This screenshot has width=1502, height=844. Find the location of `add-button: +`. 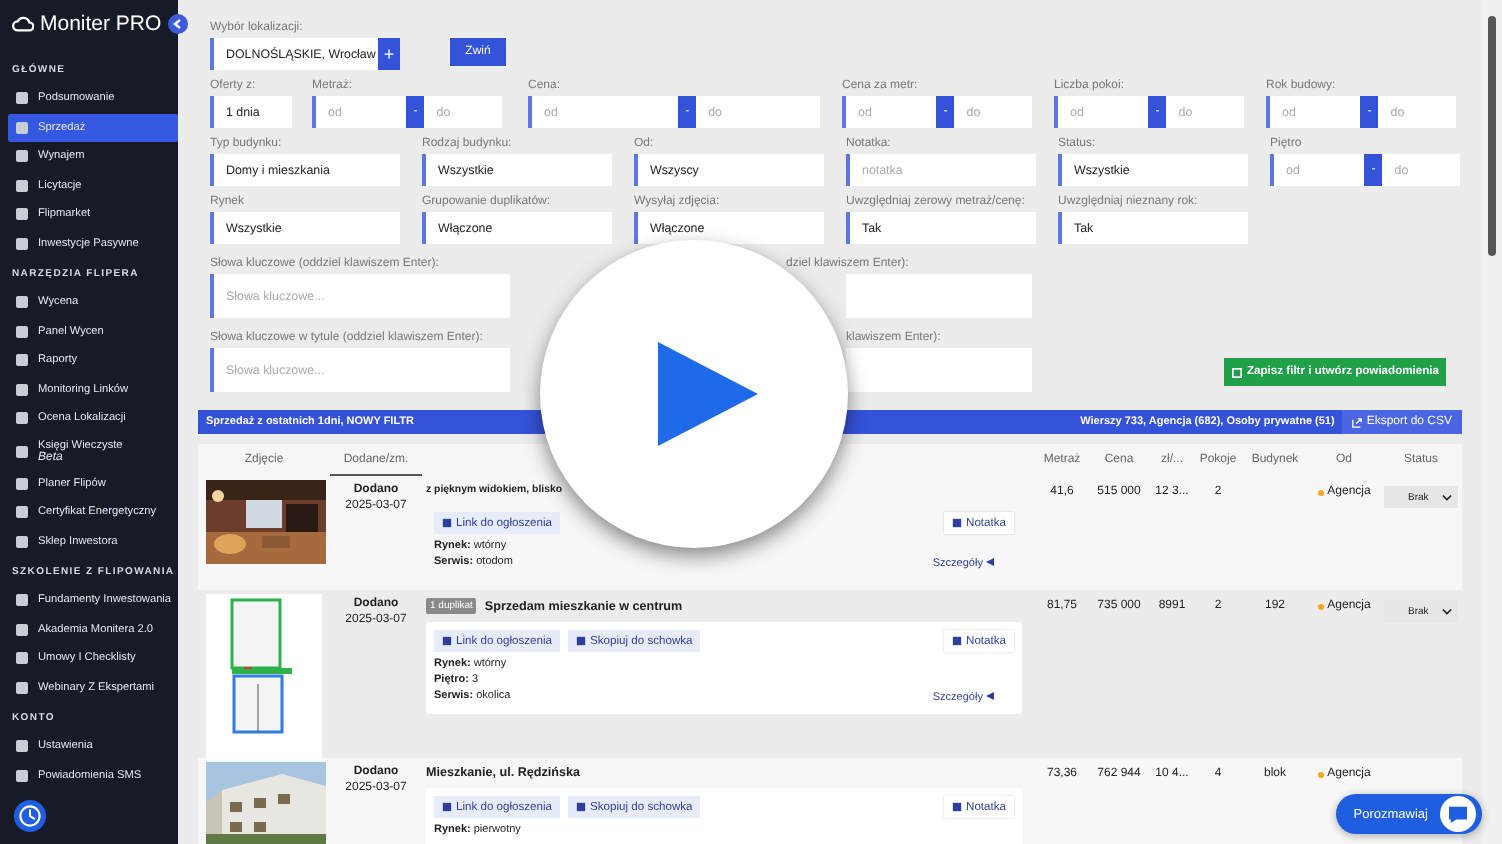

add-button: + is located at coordinates (389, 54).